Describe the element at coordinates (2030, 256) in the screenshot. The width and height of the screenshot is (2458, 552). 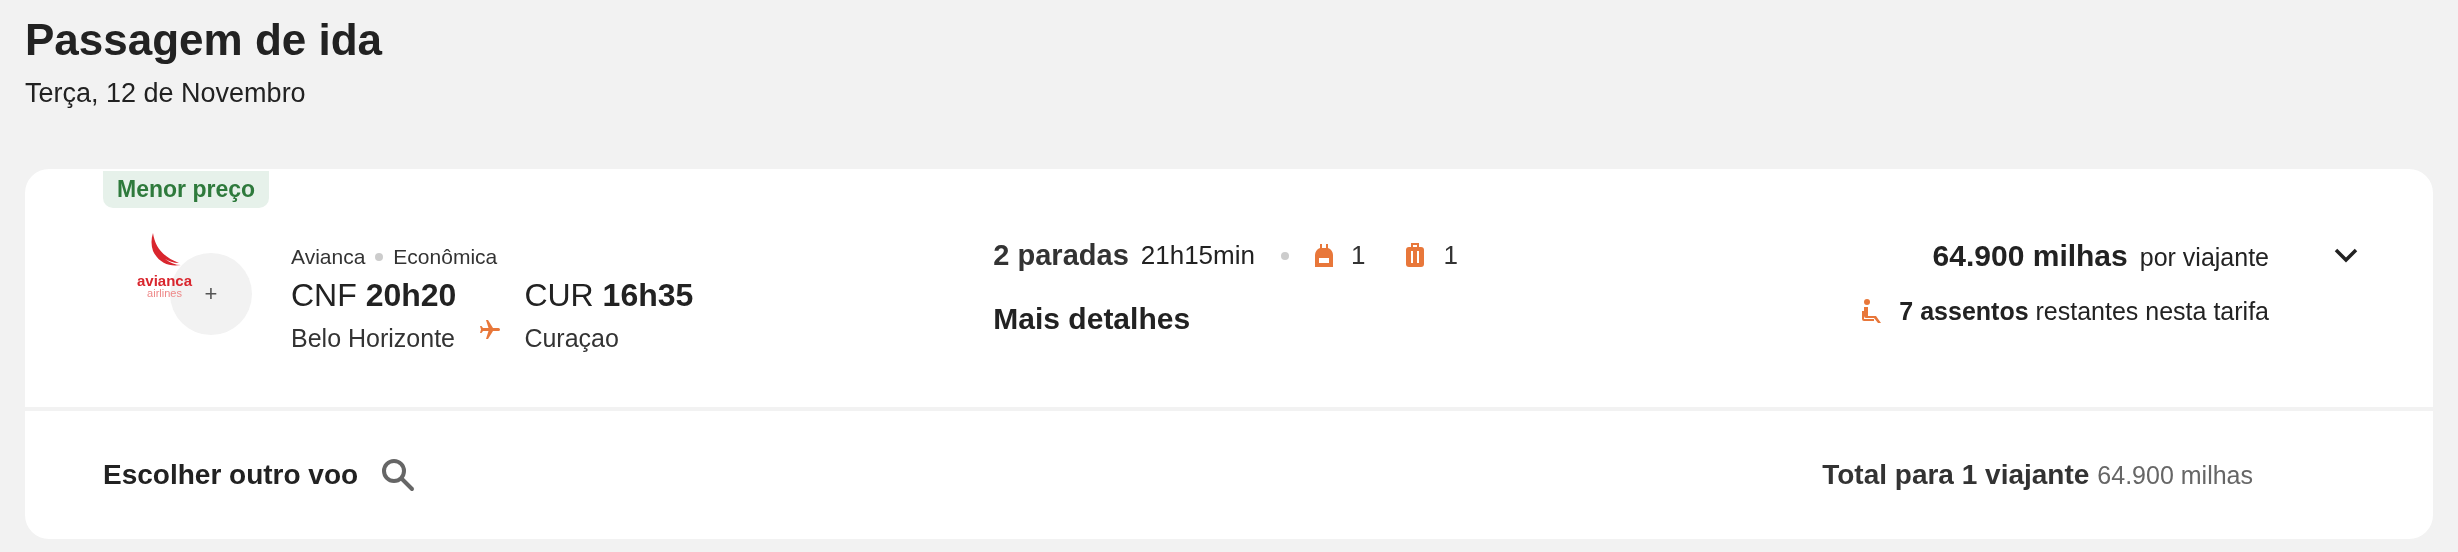
I see `price: 64.900 milhas` at that location.